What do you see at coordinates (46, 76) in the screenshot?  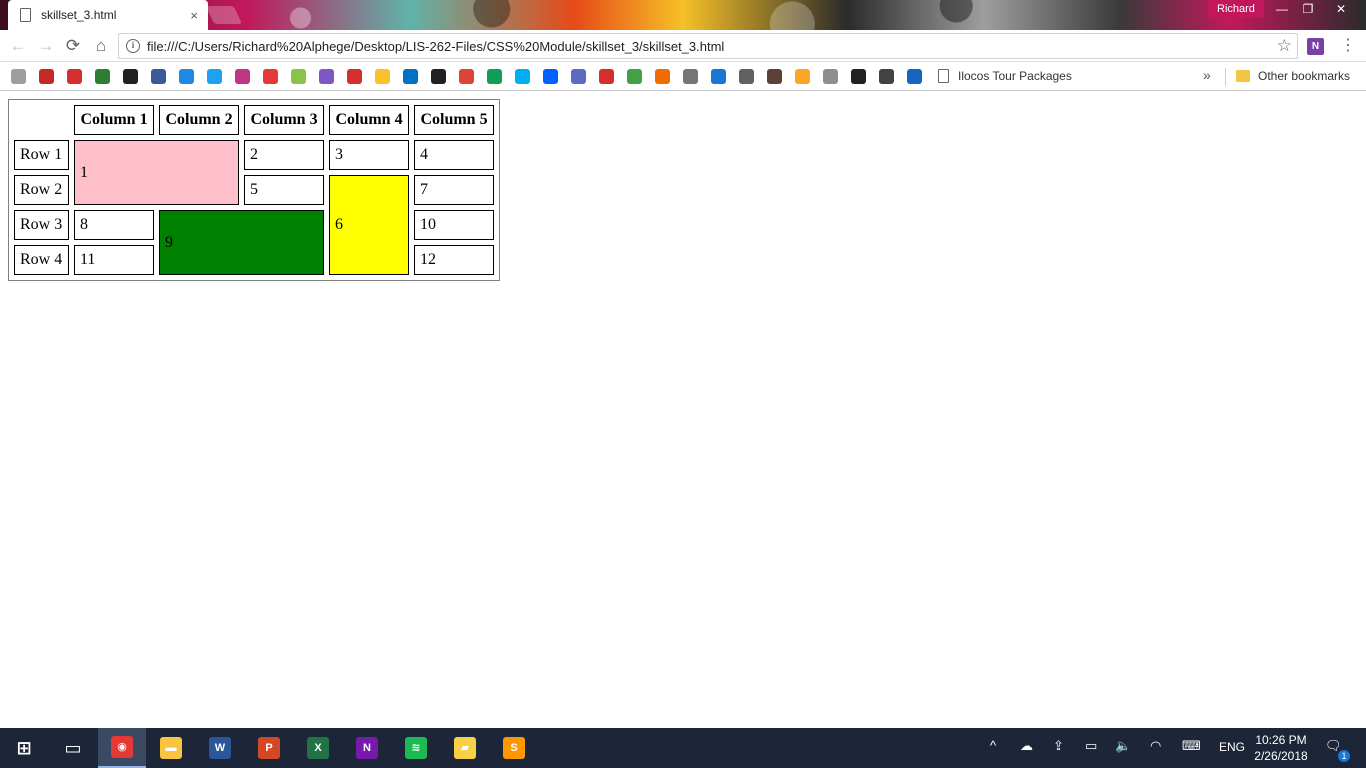 I see `gmail-icon` at bounding box center [46, 76].